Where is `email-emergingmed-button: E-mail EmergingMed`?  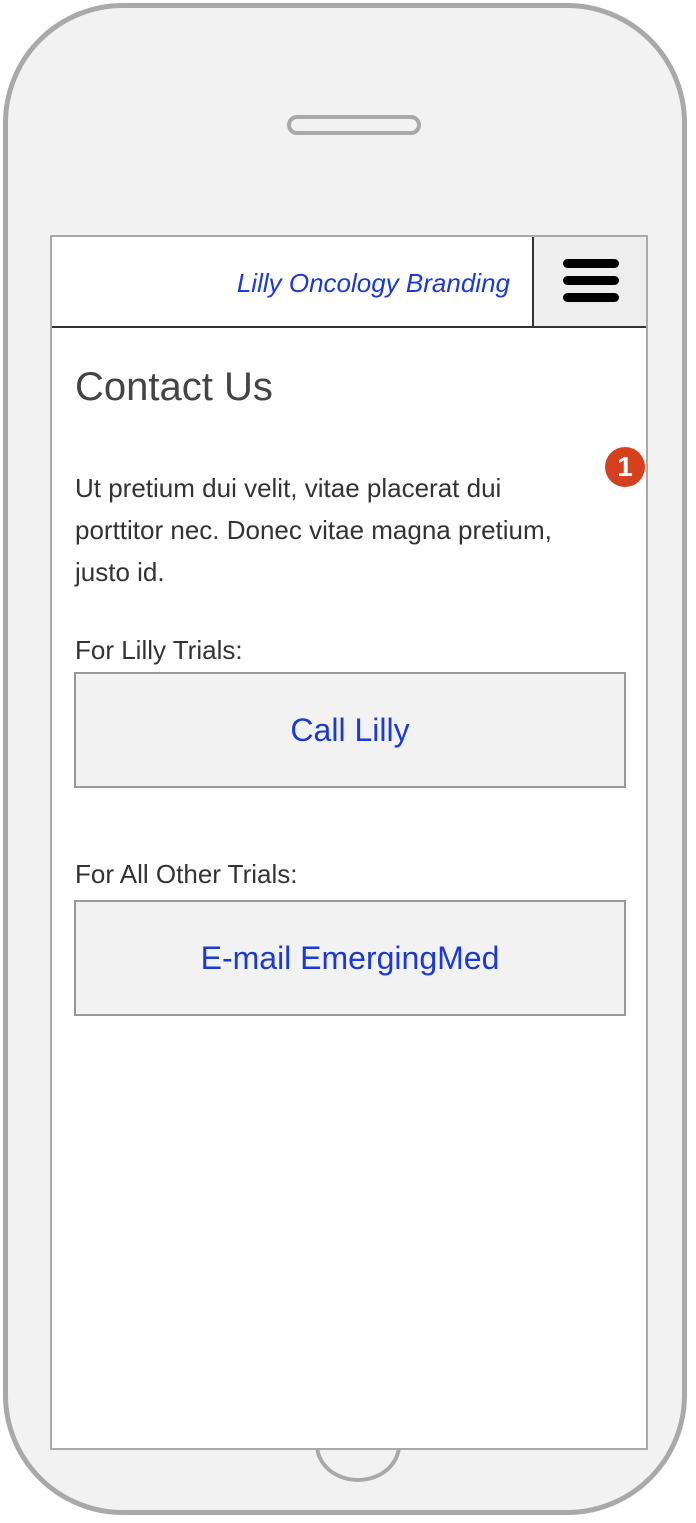
email-emergingmed-button: E-mail EmergingMed is located at coordinates (350, 958).